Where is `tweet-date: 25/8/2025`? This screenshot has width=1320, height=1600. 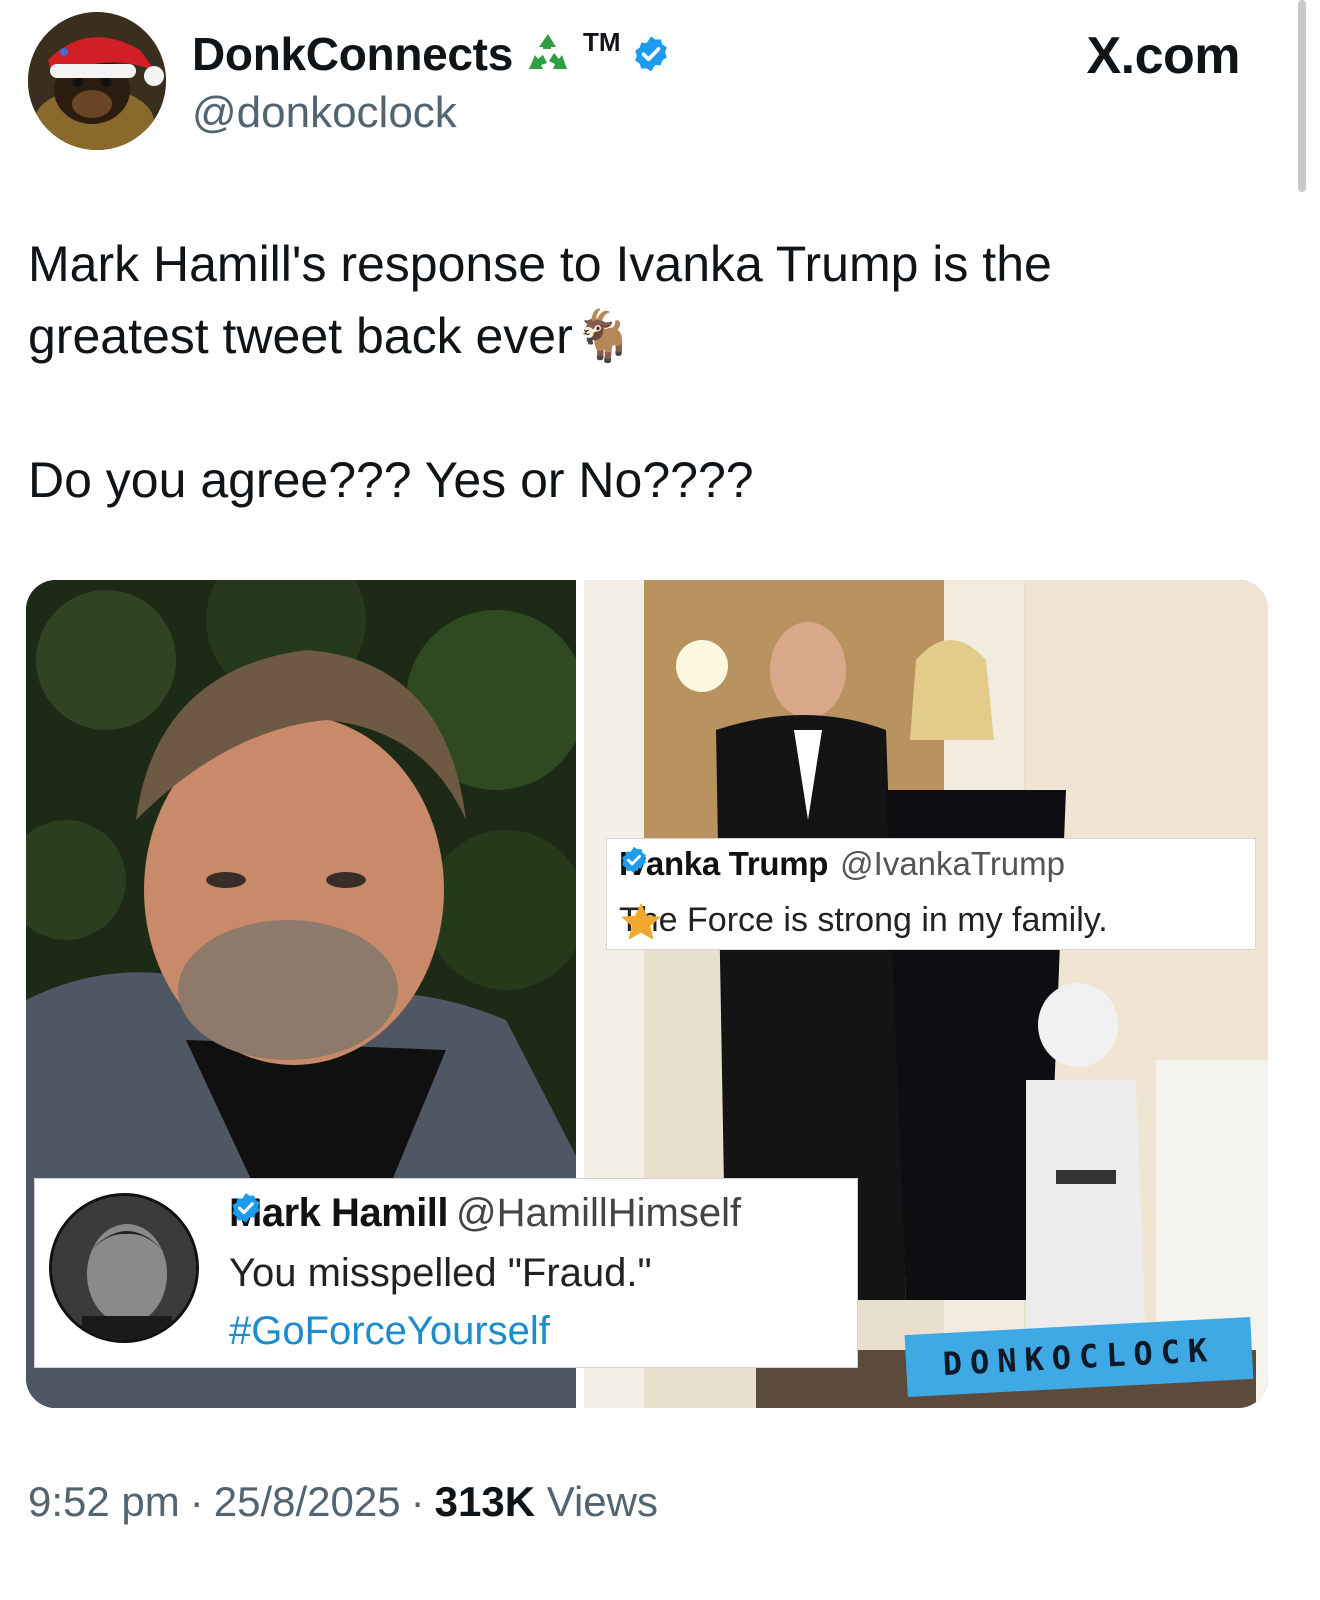
tweet-date: 25/8/2025 is located at coordinates (307, 1502).